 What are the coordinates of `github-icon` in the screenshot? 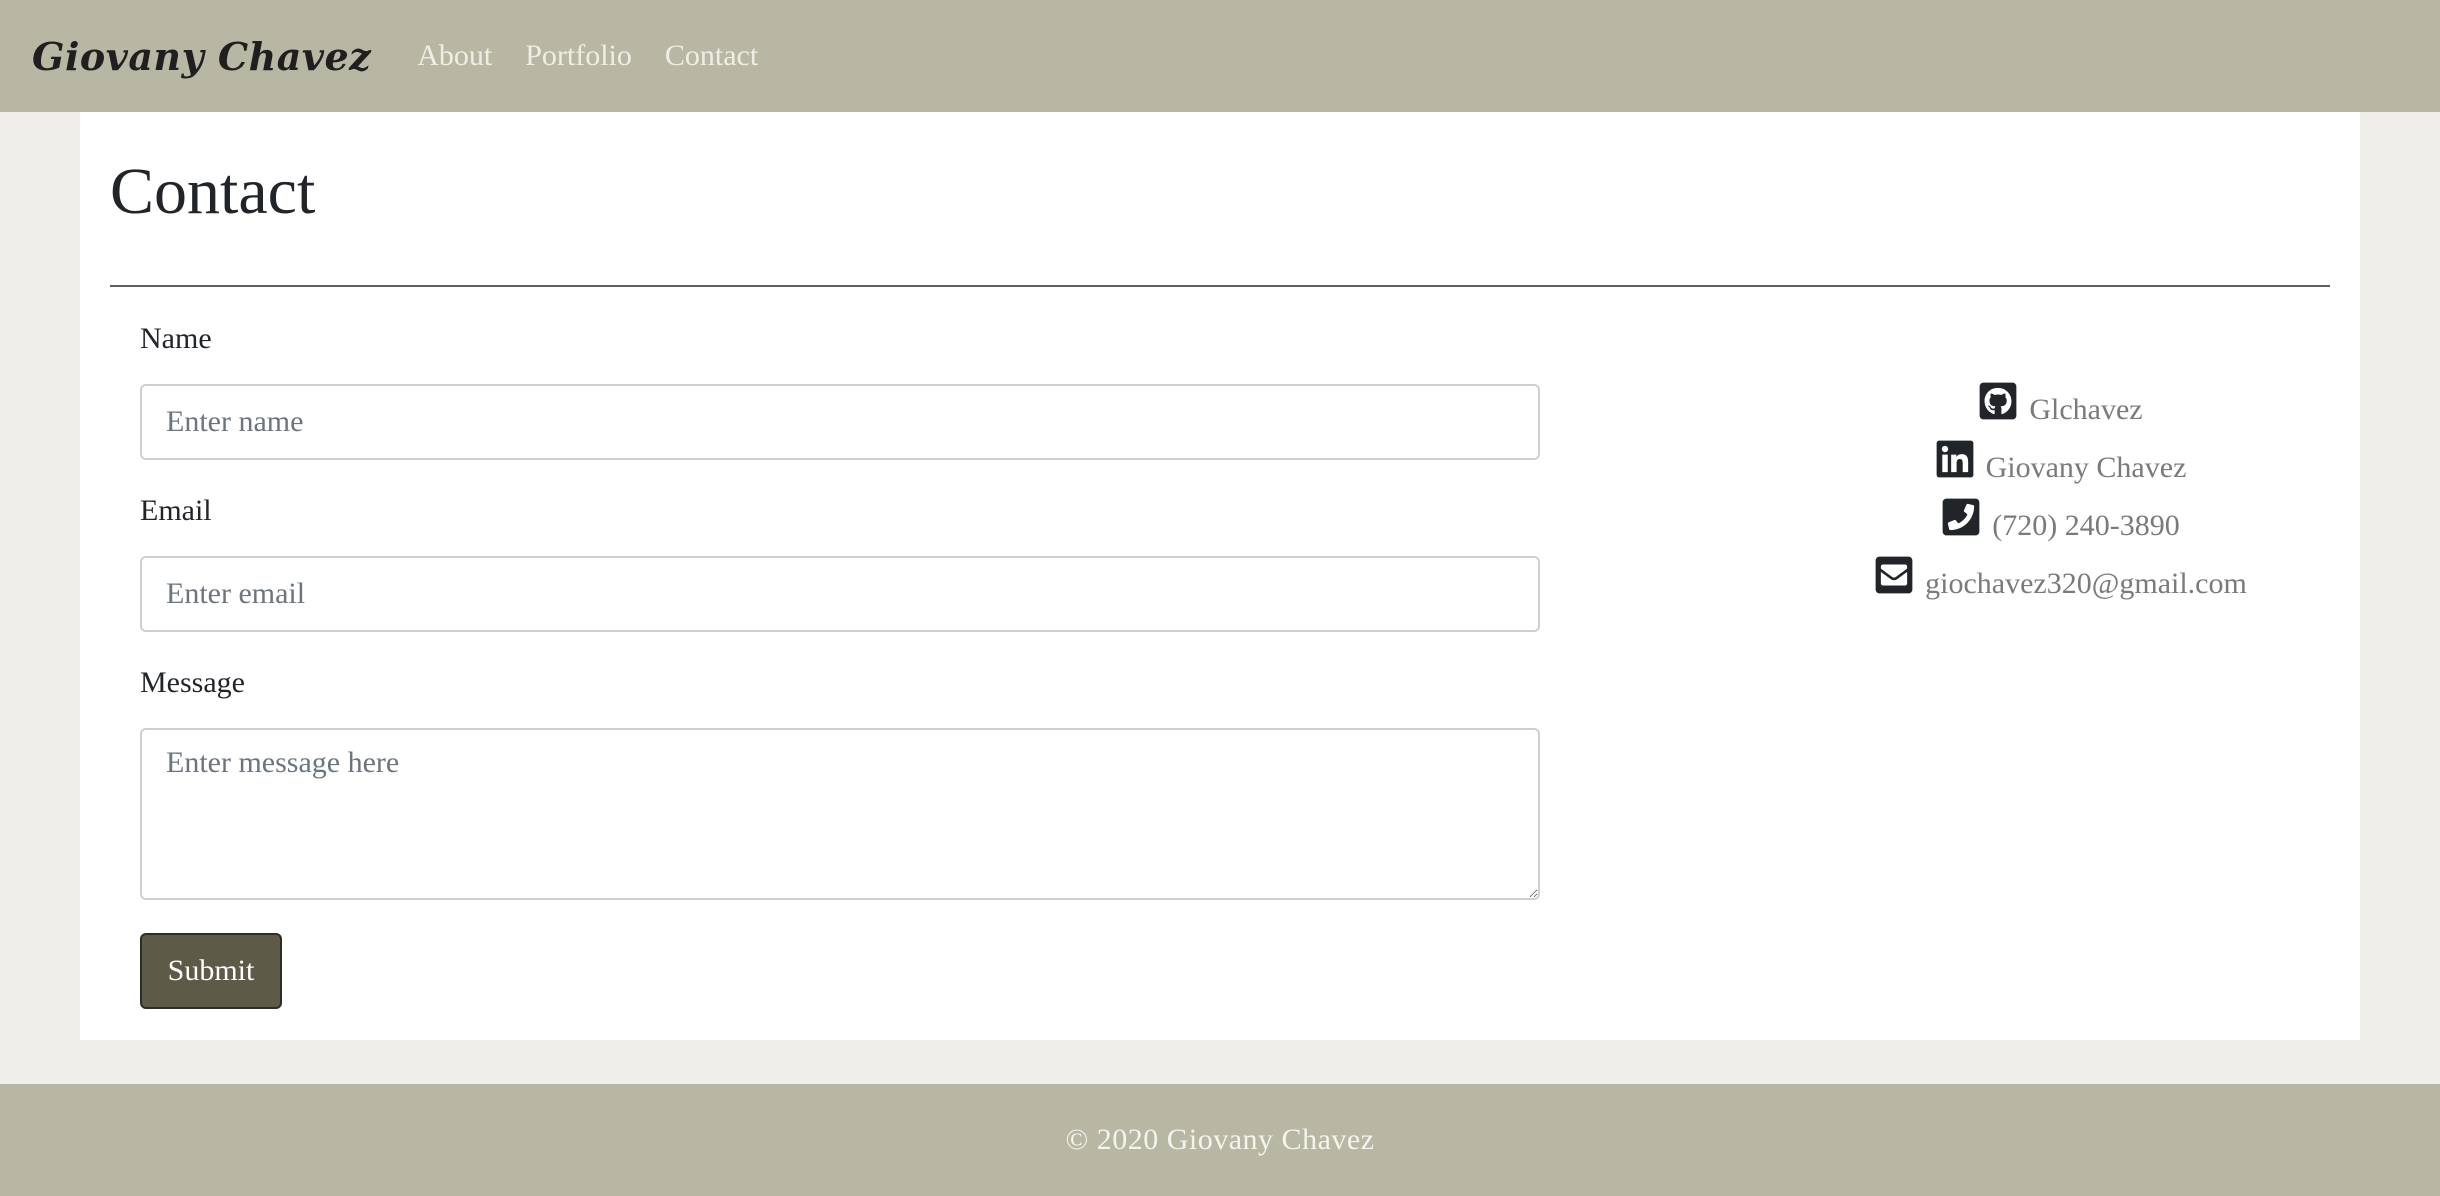 It's located at (1998, 401).